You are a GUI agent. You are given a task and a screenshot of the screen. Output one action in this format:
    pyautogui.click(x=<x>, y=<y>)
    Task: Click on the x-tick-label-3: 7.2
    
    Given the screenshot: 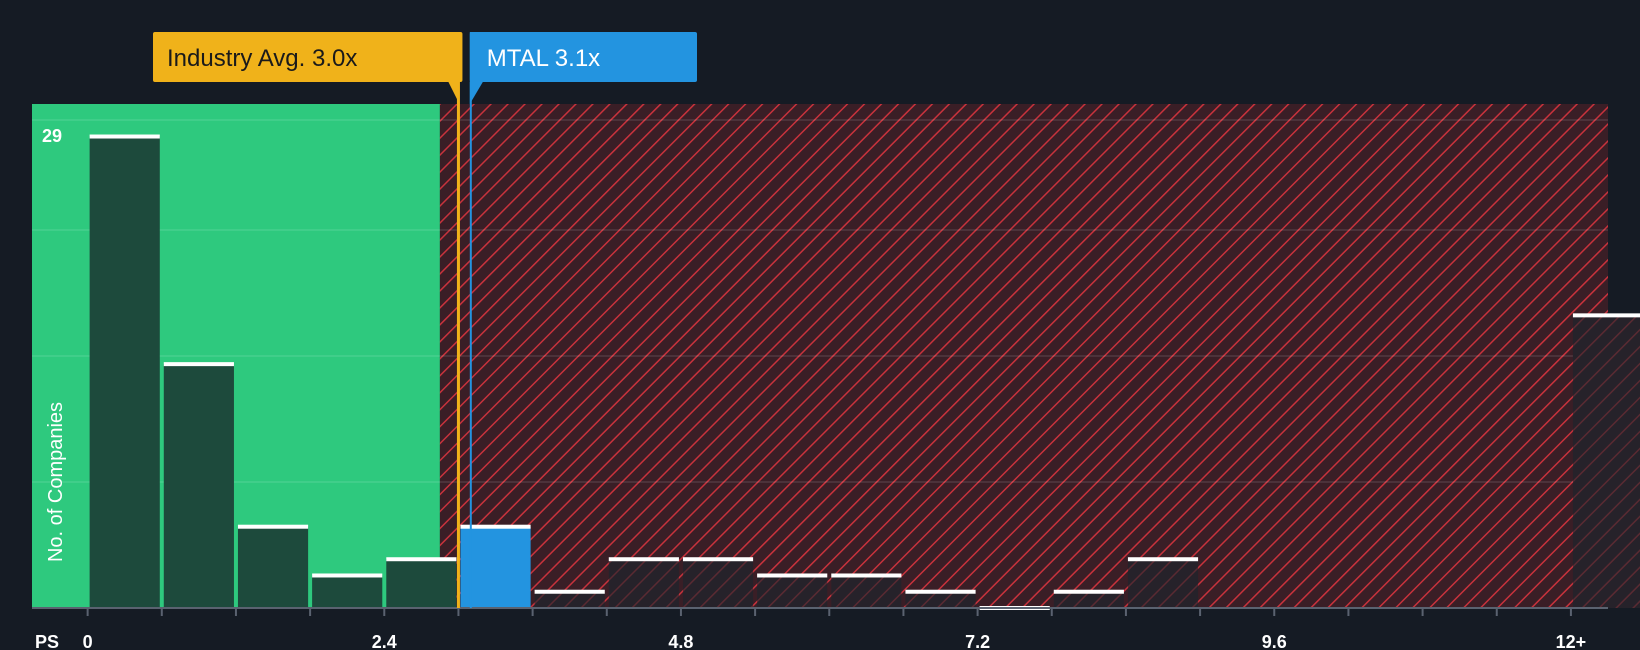 What is the action you would take?
    pyautogui.click(x=977, y=641)
    